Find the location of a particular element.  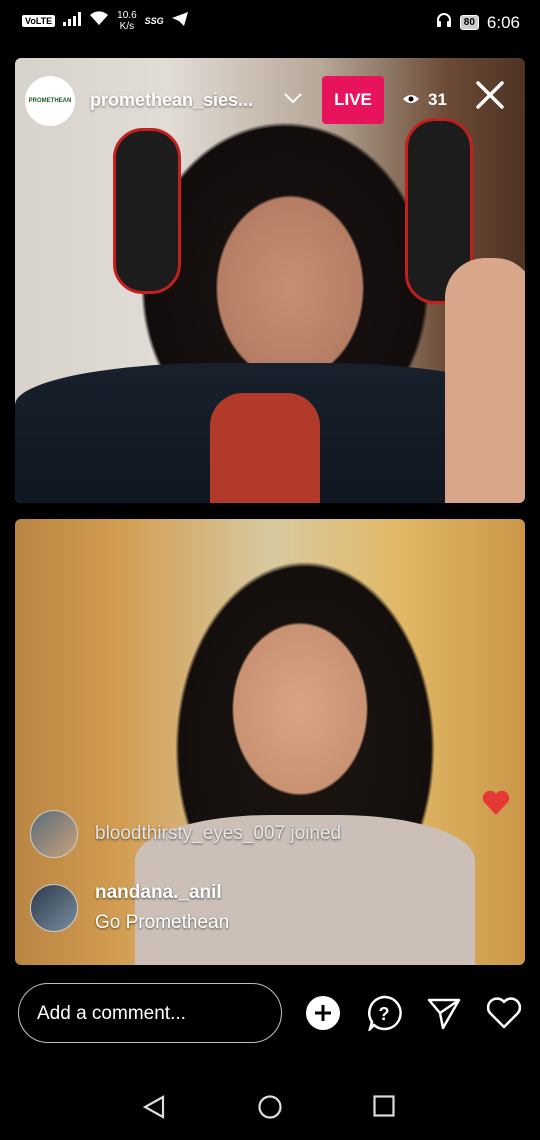

send-icon is located at coordinates (444, 1013).